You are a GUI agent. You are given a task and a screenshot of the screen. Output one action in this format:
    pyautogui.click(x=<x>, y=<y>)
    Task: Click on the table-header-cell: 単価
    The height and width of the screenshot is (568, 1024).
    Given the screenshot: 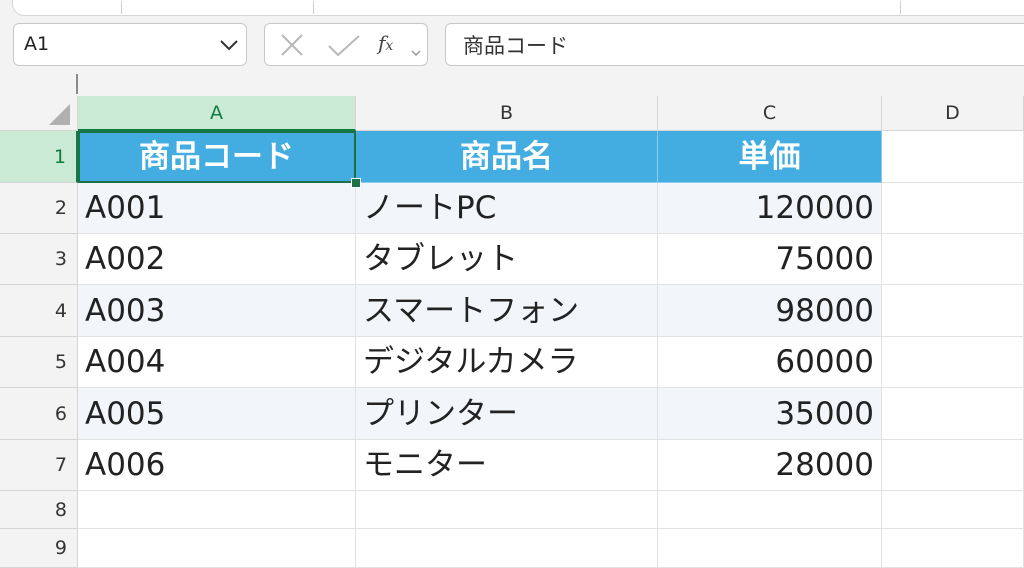 What is the action you would take?
    pyautogui.click(x=770, y=157)
    